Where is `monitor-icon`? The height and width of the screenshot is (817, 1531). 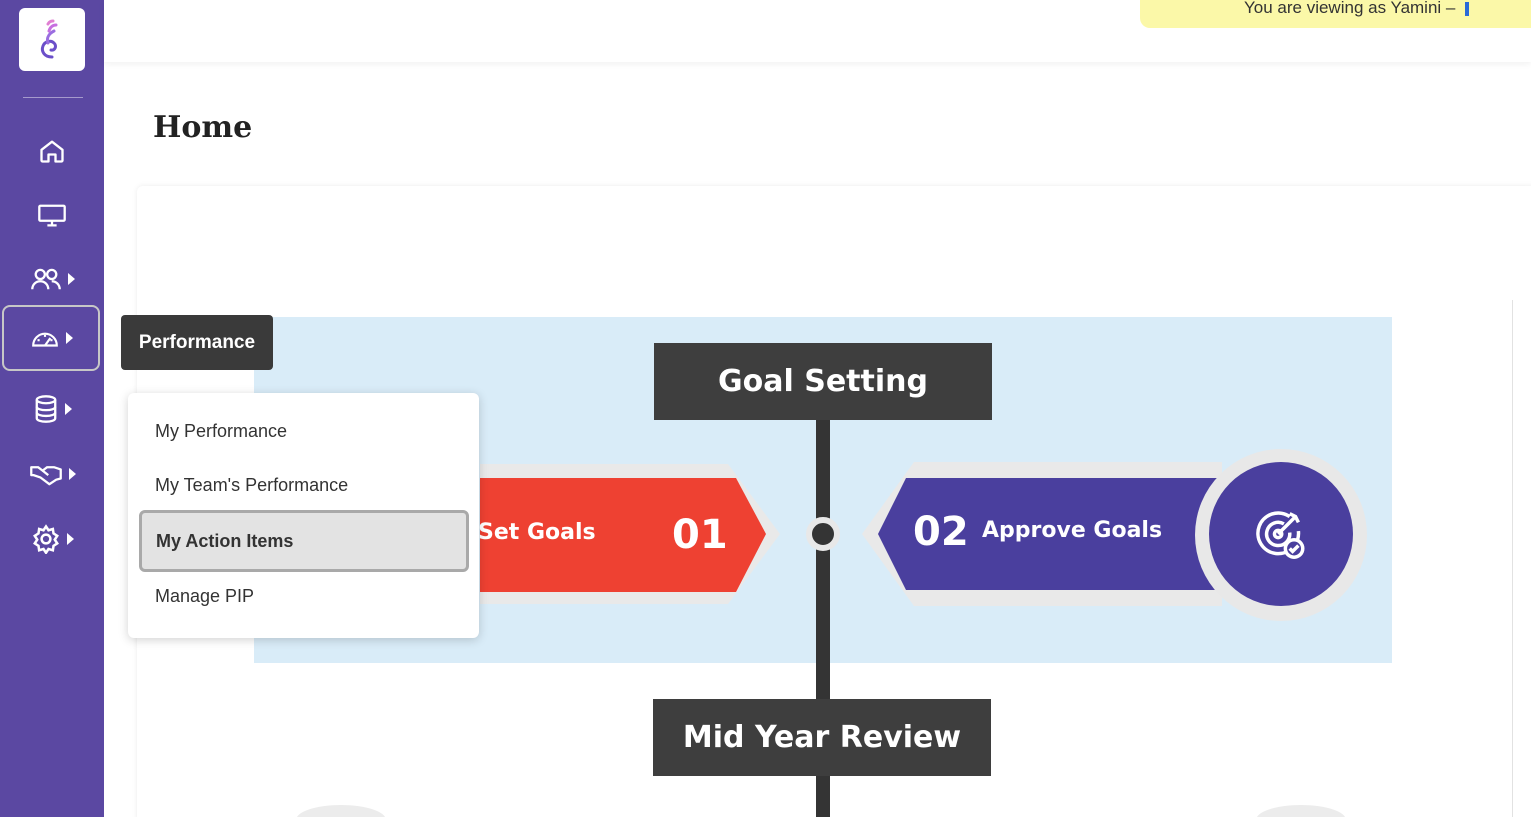 monitor-icon is located at coordinates (52, 215).